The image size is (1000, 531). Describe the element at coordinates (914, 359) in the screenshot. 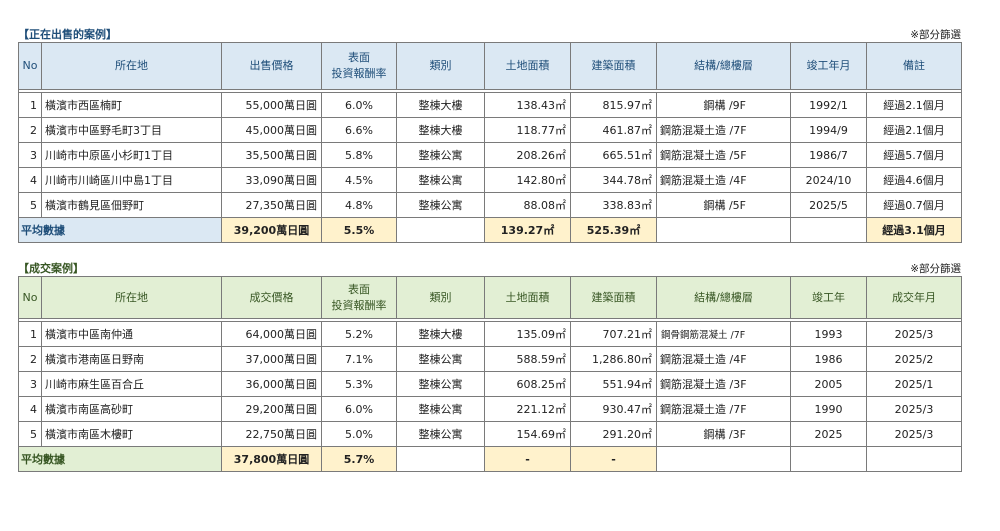

I see `row-sold-month: 2025/2` at that location.